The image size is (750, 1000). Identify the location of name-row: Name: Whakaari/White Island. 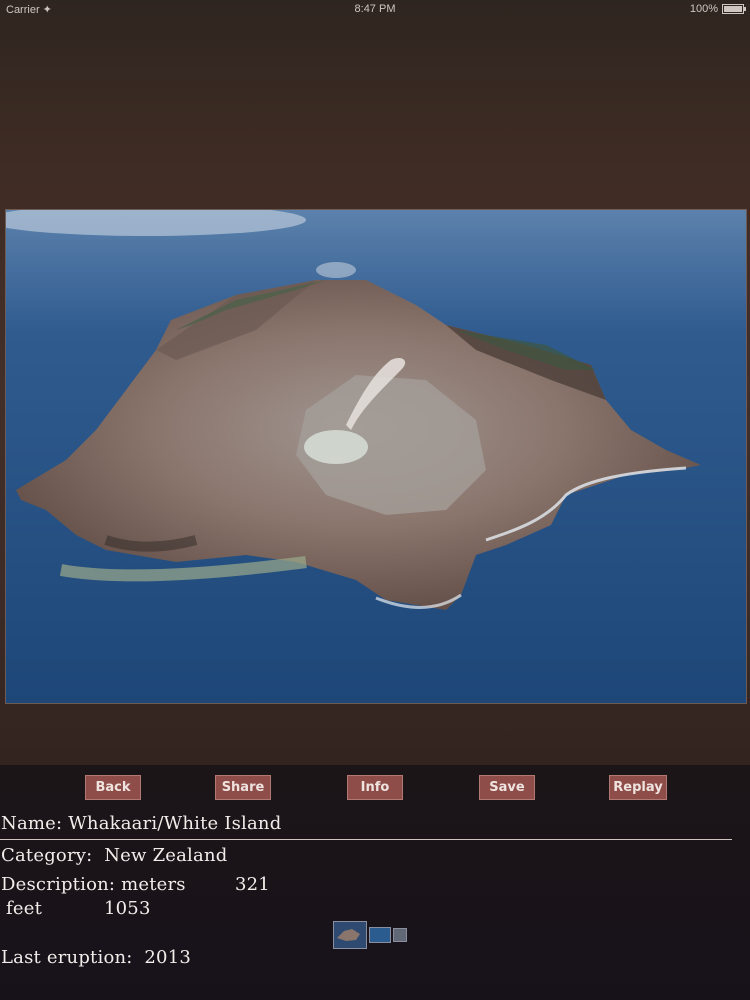
(141, 823).